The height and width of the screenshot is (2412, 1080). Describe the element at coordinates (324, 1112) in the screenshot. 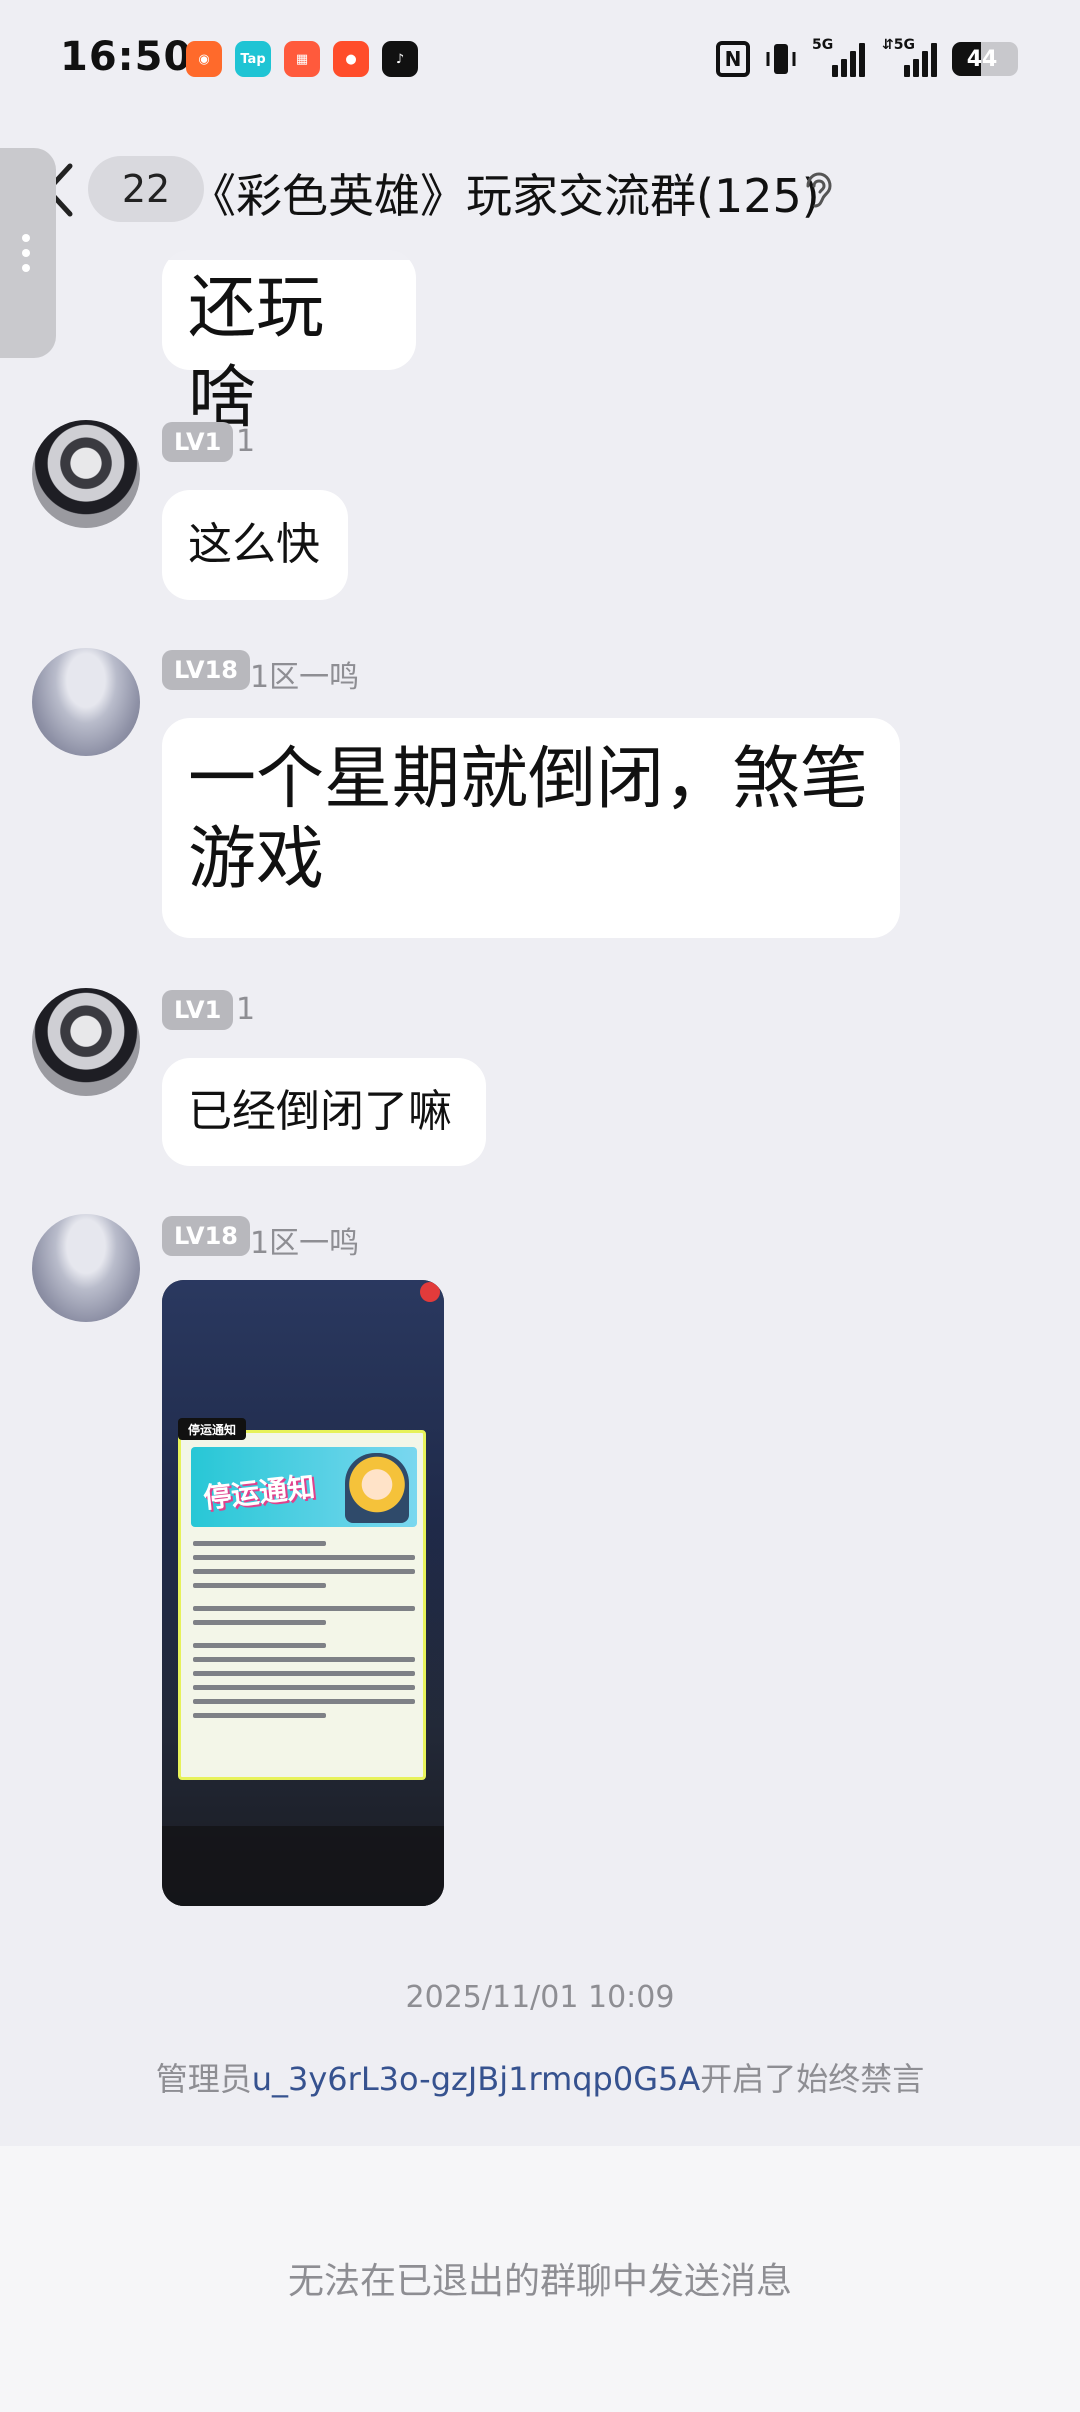

I see `message-bubble: 已经倒闭了嘛` at that location.